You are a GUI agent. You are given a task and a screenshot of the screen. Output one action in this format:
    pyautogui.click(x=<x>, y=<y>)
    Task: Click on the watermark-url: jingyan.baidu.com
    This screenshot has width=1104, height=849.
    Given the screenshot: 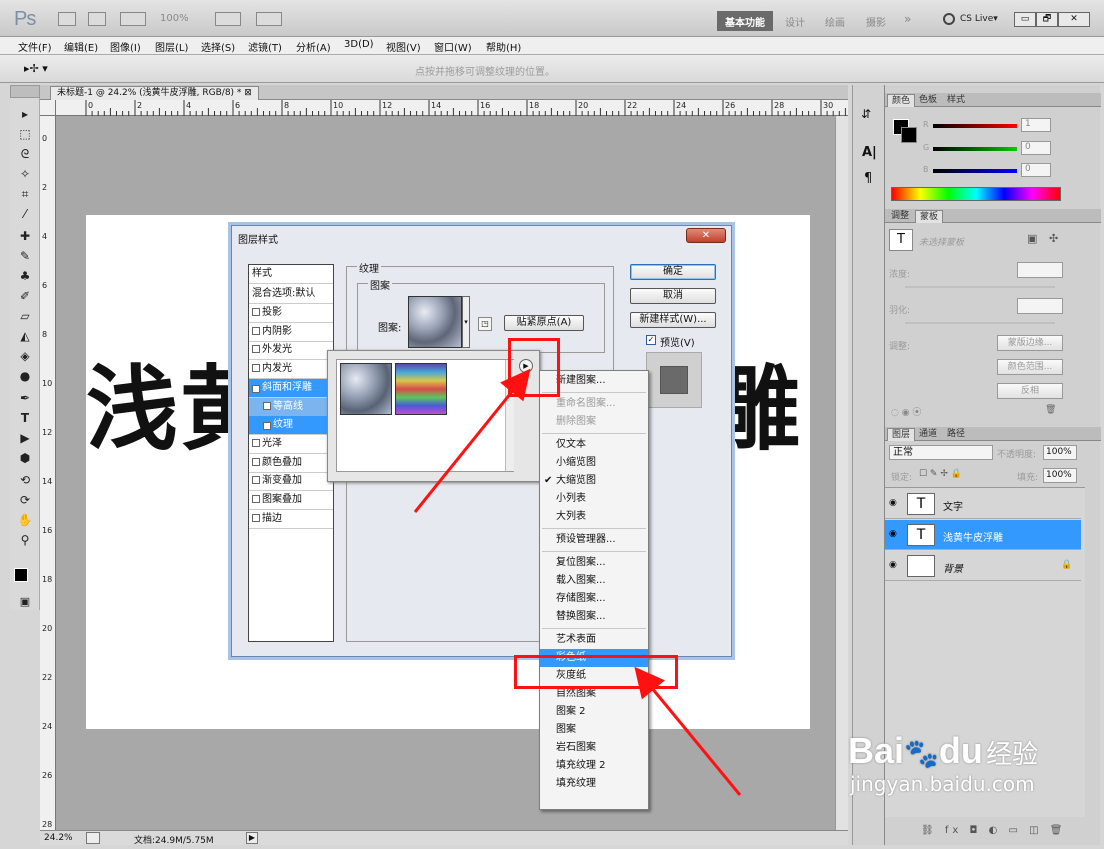 What is the action you would take?
    pyautogui.click(x=942, y=784)
    